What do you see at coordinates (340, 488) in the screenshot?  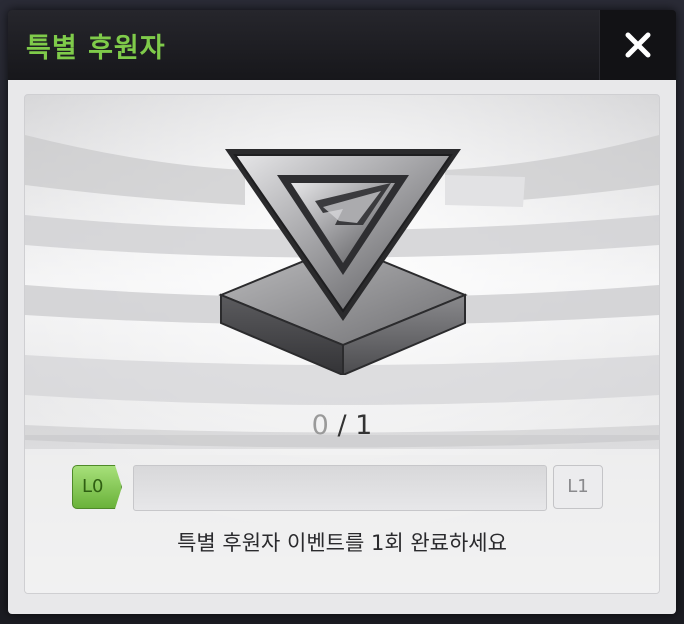 I see `level-progress-bar` at bounding box center [340, 488].